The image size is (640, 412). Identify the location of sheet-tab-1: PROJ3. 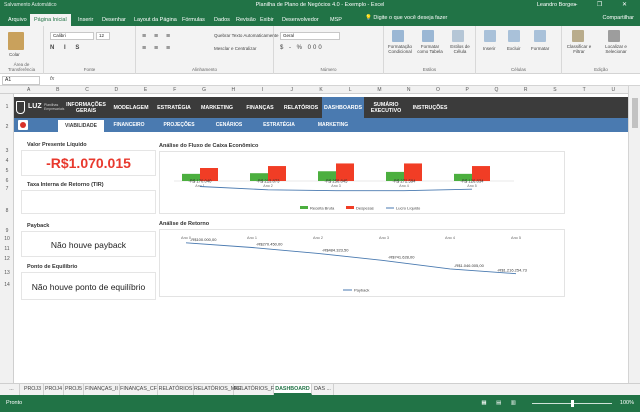
(33, 389).